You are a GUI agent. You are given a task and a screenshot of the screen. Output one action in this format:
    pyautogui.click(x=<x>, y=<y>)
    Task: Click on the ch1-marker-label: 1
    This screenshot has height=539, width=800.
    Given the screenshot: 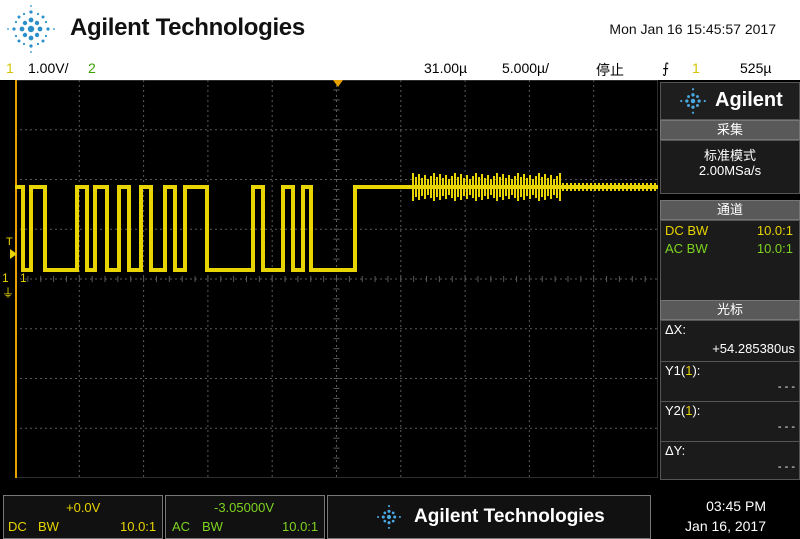 What is the action you would take?
    pyautogui.click(x=23, y=278)
    